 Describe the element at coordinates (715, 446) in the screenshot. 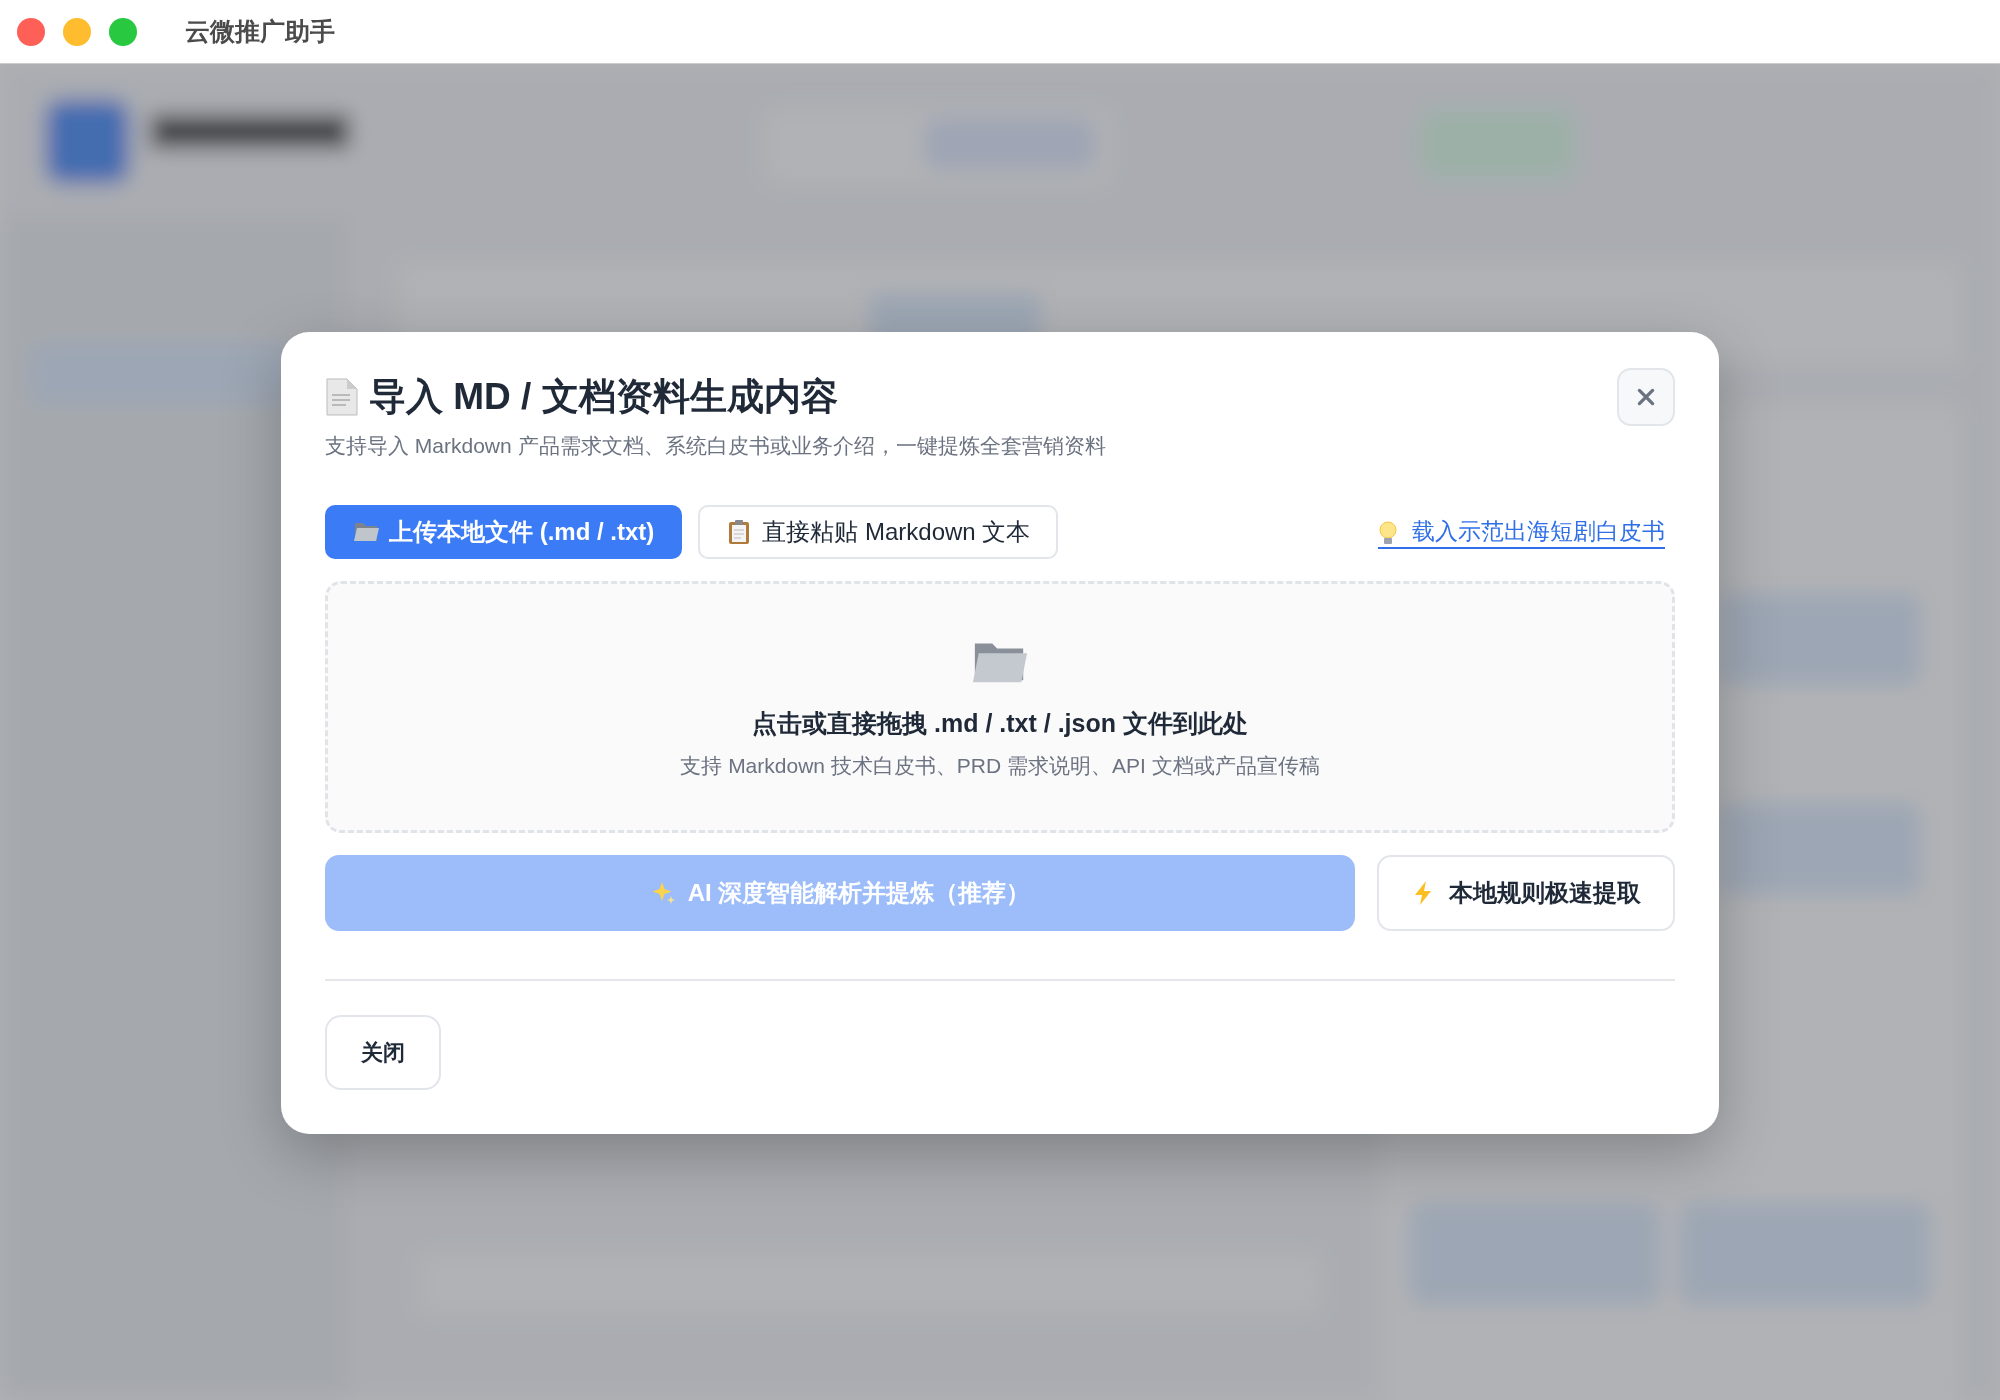

I see `dialog-subtitle: 支持导入 Markdown 产品需求文档、系统白皮书或业务介绍，一键提炼全套营销资料` at that location.